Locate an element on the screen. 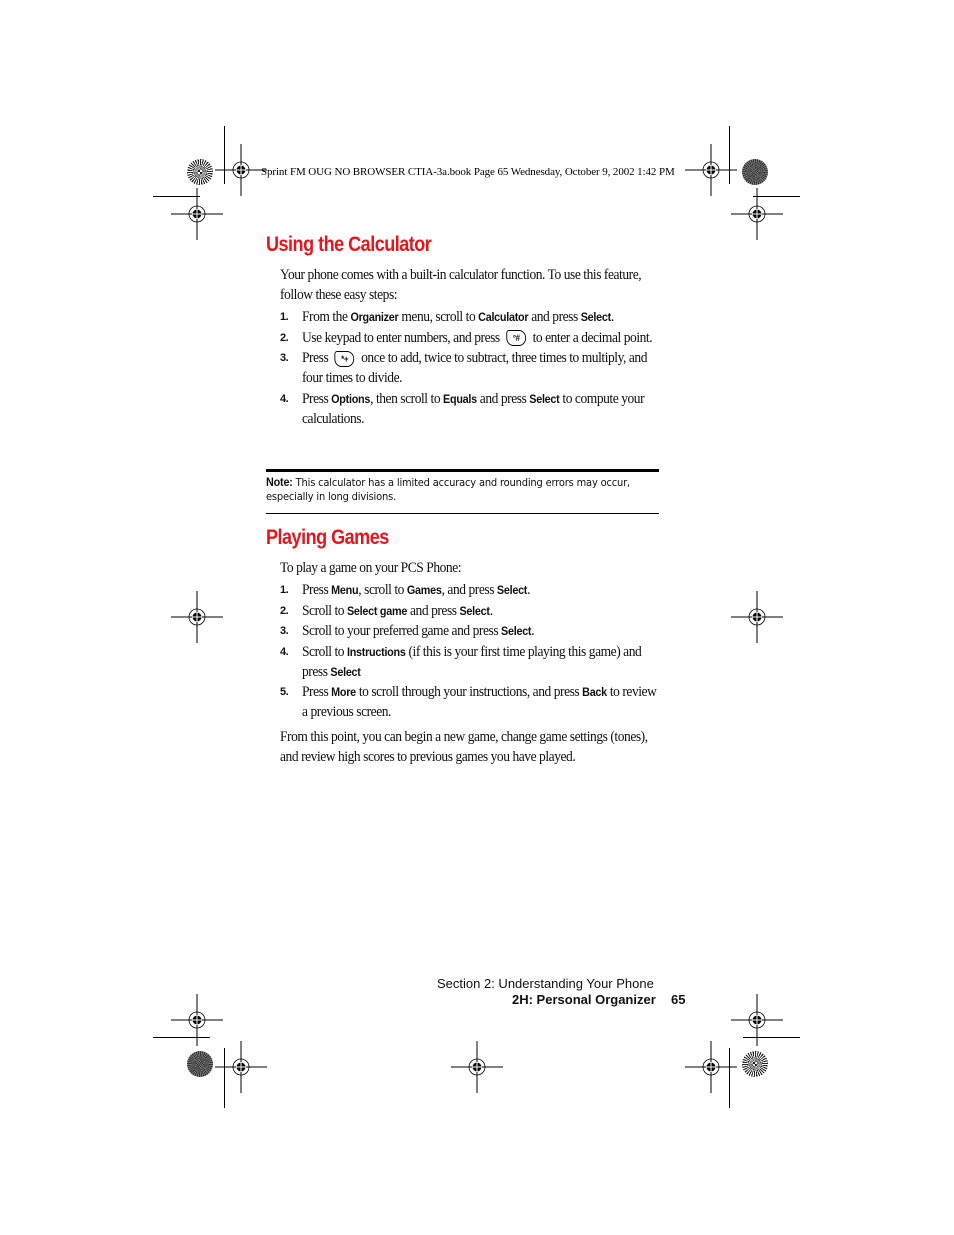  ui-term: Back is located at coordinates (594, 692).